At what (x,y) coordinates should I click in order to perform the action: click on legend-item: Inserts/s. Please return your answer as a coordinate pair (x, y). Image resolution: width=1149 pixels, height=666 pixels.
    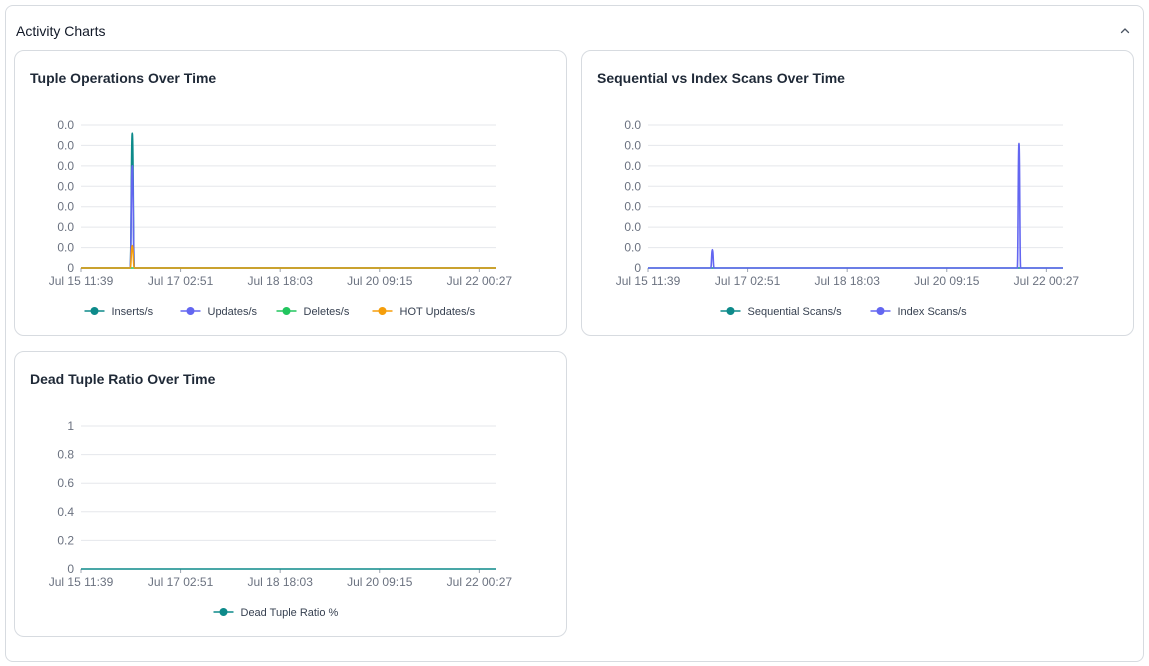
    Looking at the image, I should click on (119, 312).